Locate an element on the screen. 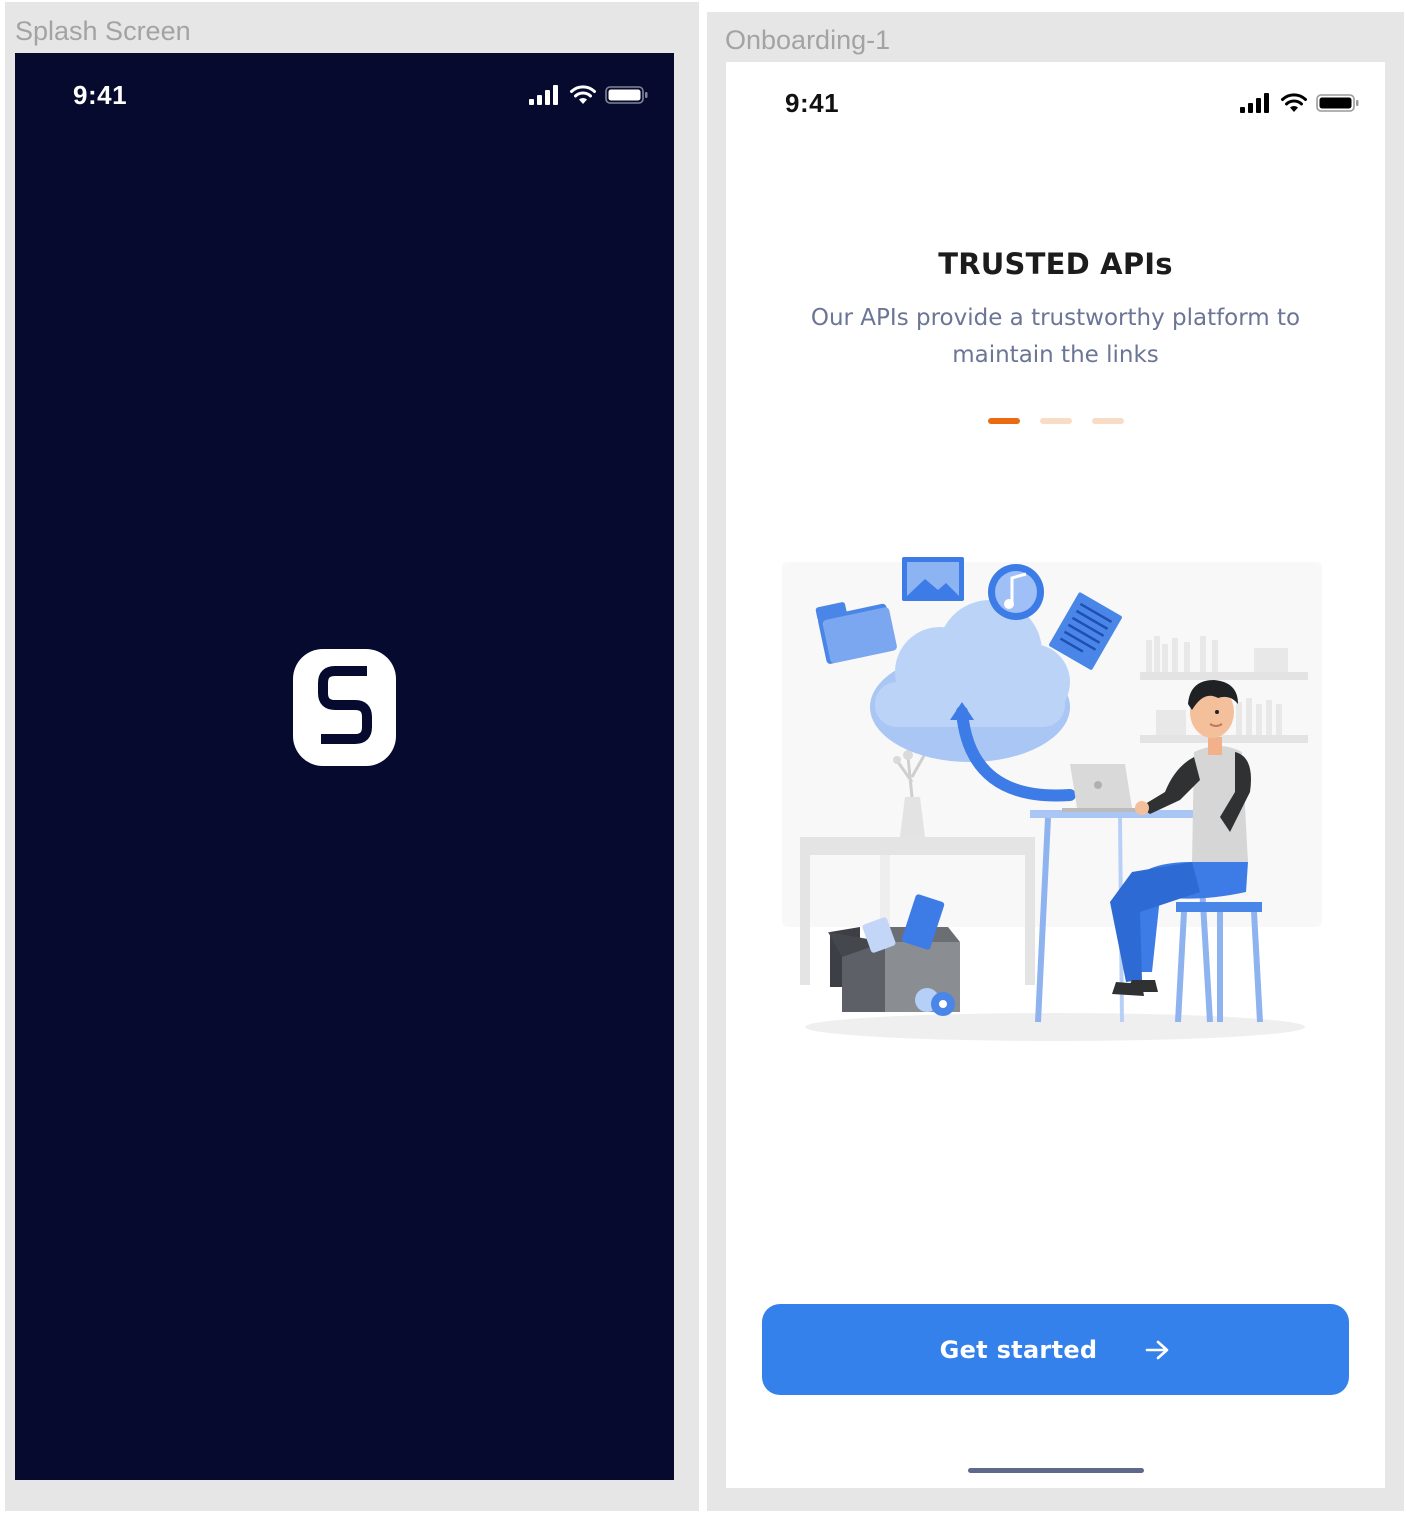  arrow-right-icon is located at coordinates (1157, 1349).